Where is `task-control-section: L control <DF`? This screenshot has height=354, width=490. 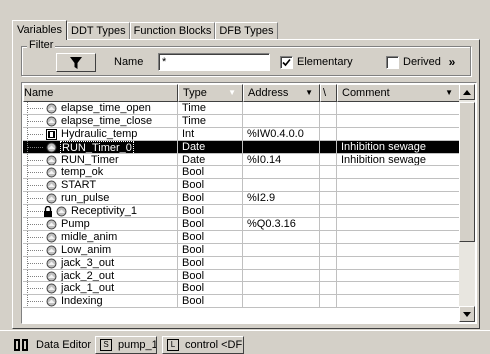
task-control-section: L control <DF is located at coordinates (203, 345).